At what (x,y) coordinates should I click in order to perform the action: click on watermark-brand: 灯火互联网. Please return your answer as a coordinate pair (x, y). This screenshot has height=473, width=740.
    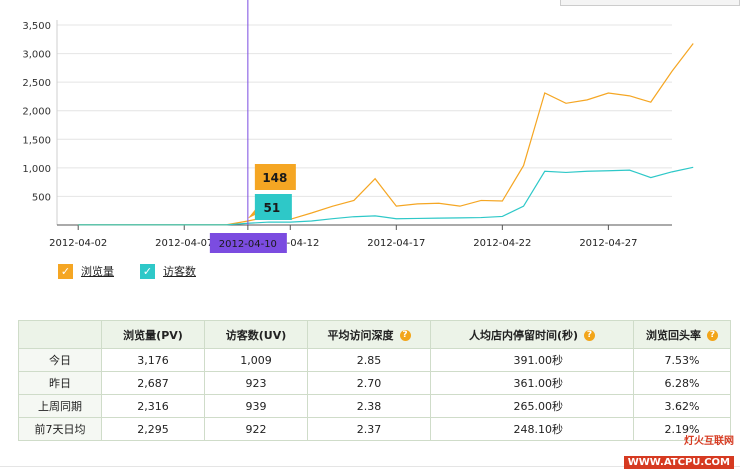
    Looking at the image, I should click on (709, 441).